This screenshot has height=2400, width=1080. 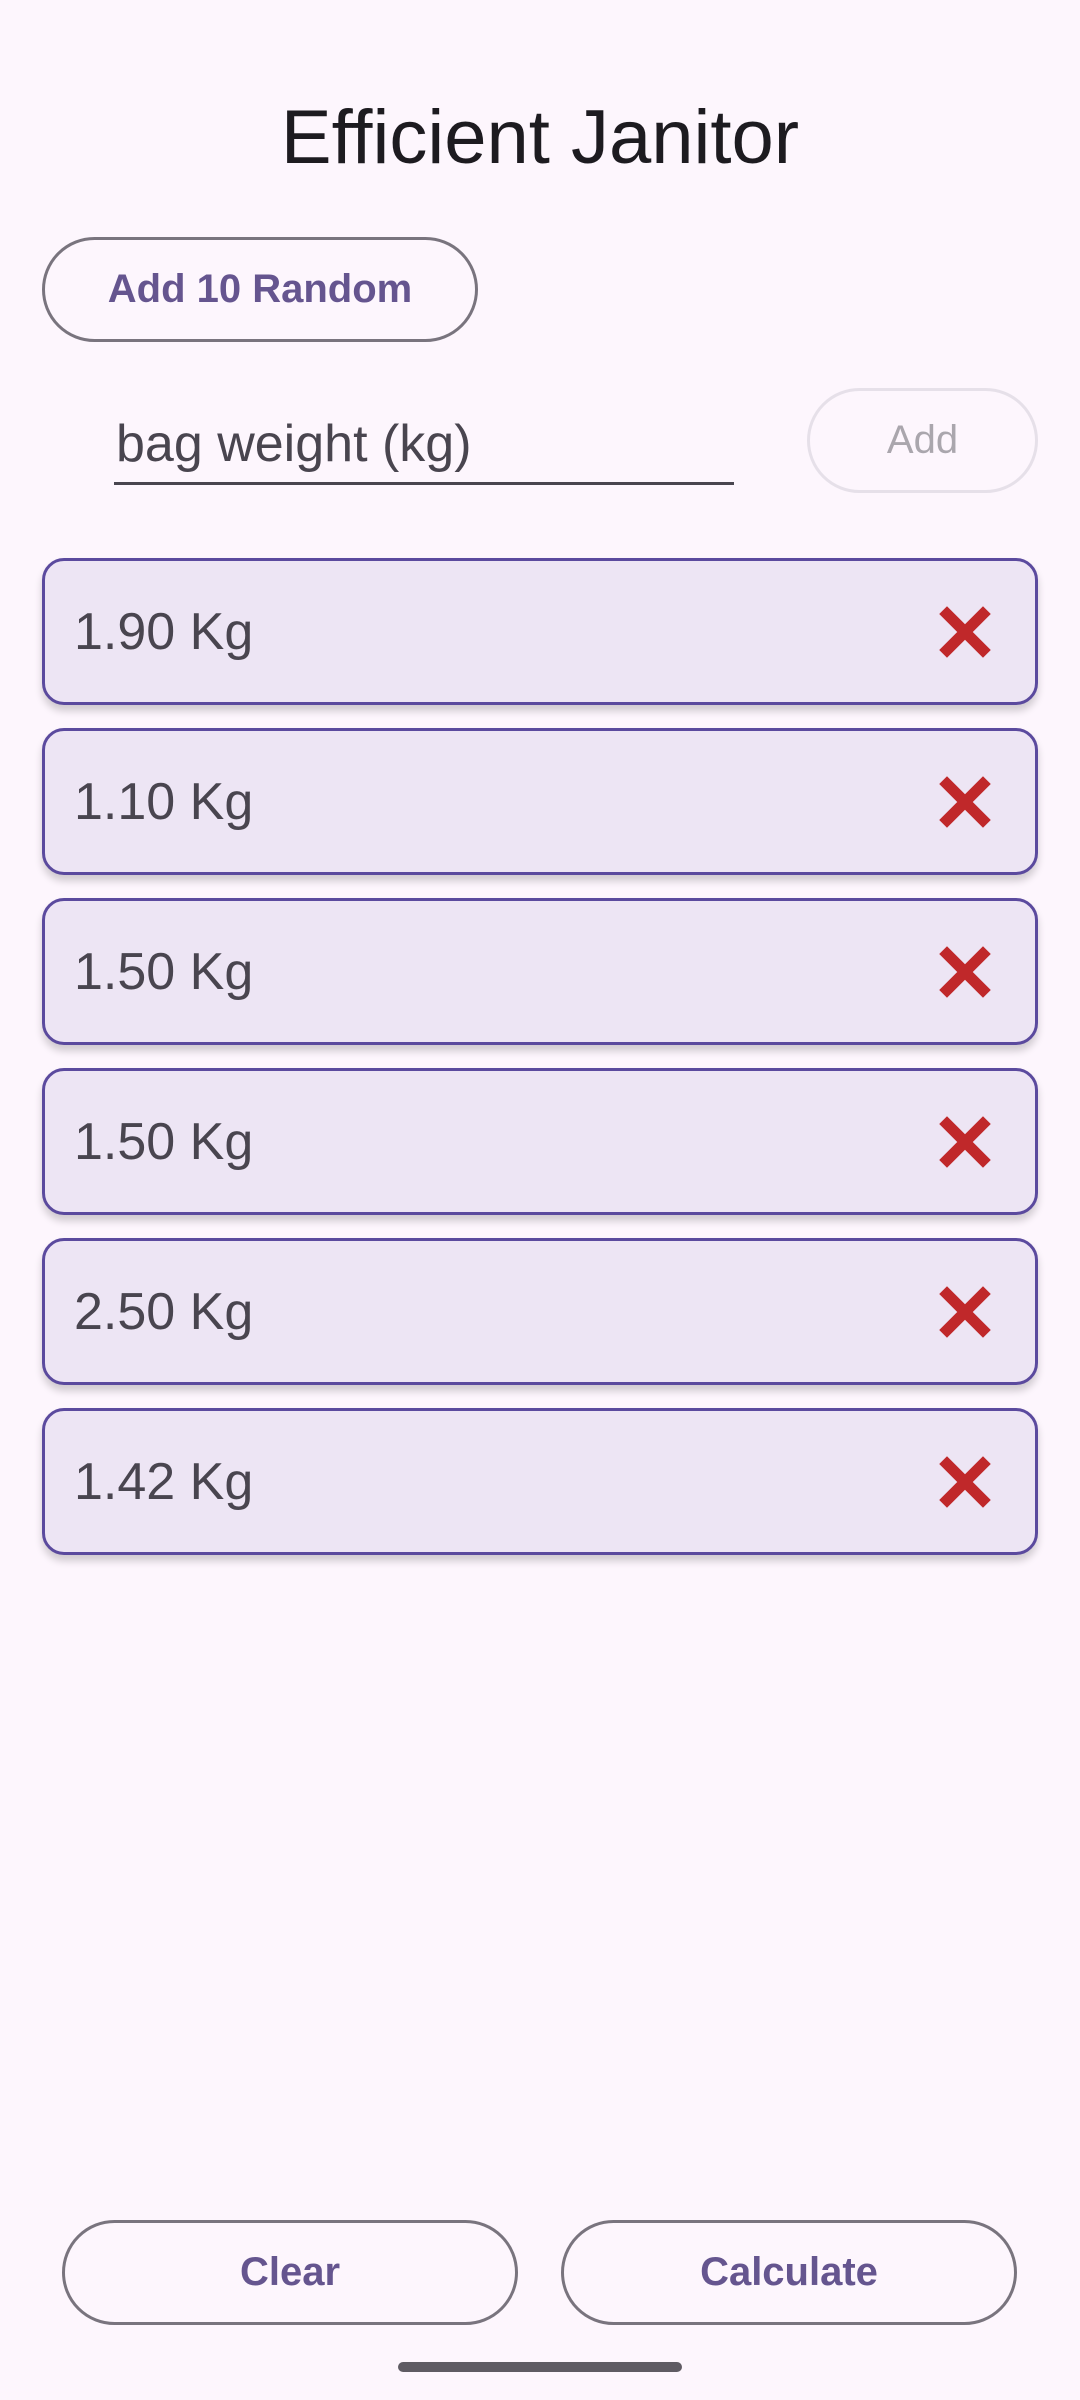 What do you see at coordinates (424, 445) in the screenshot?
I see `bag-weight-input` at bounding box center [424, 445].